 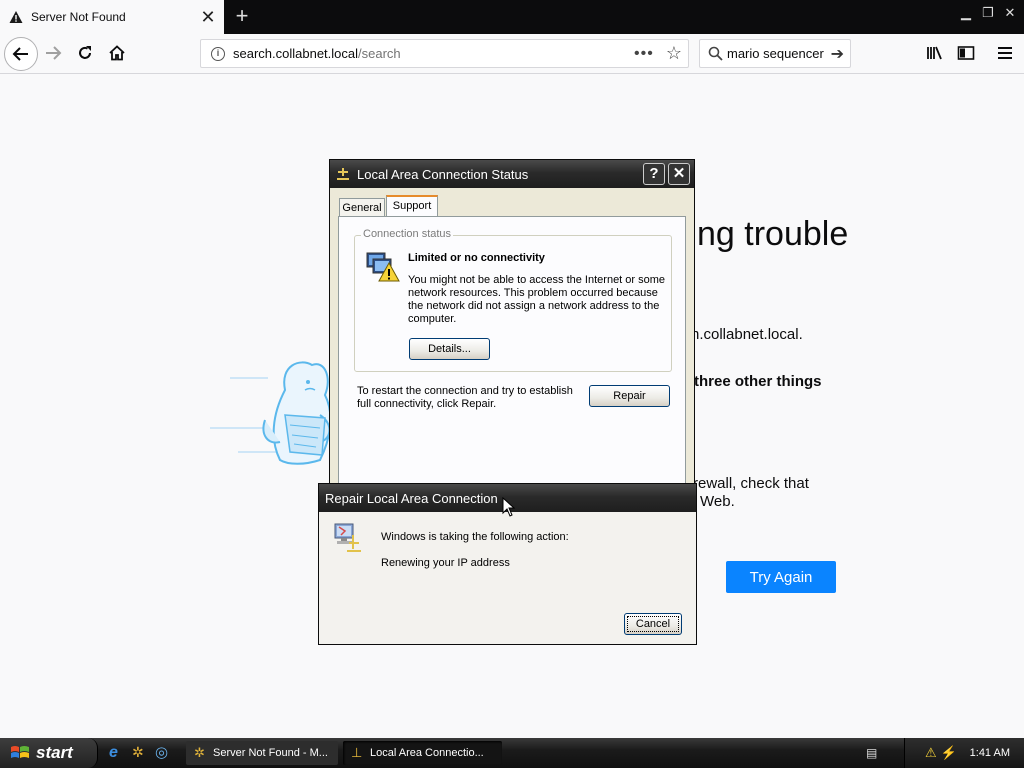 I want to click on try-again-button: Try Again, so click(x=781, y=577).